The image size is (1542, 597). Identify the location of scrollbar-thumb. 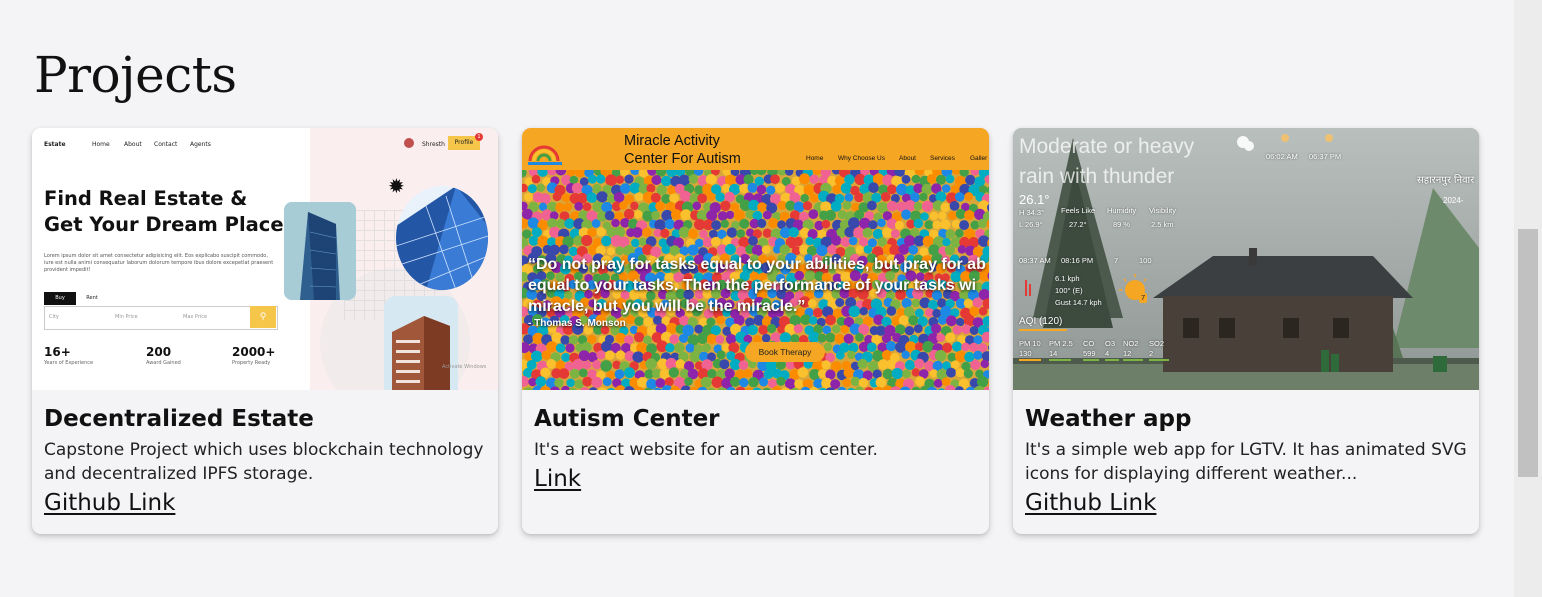
(1528, 353).